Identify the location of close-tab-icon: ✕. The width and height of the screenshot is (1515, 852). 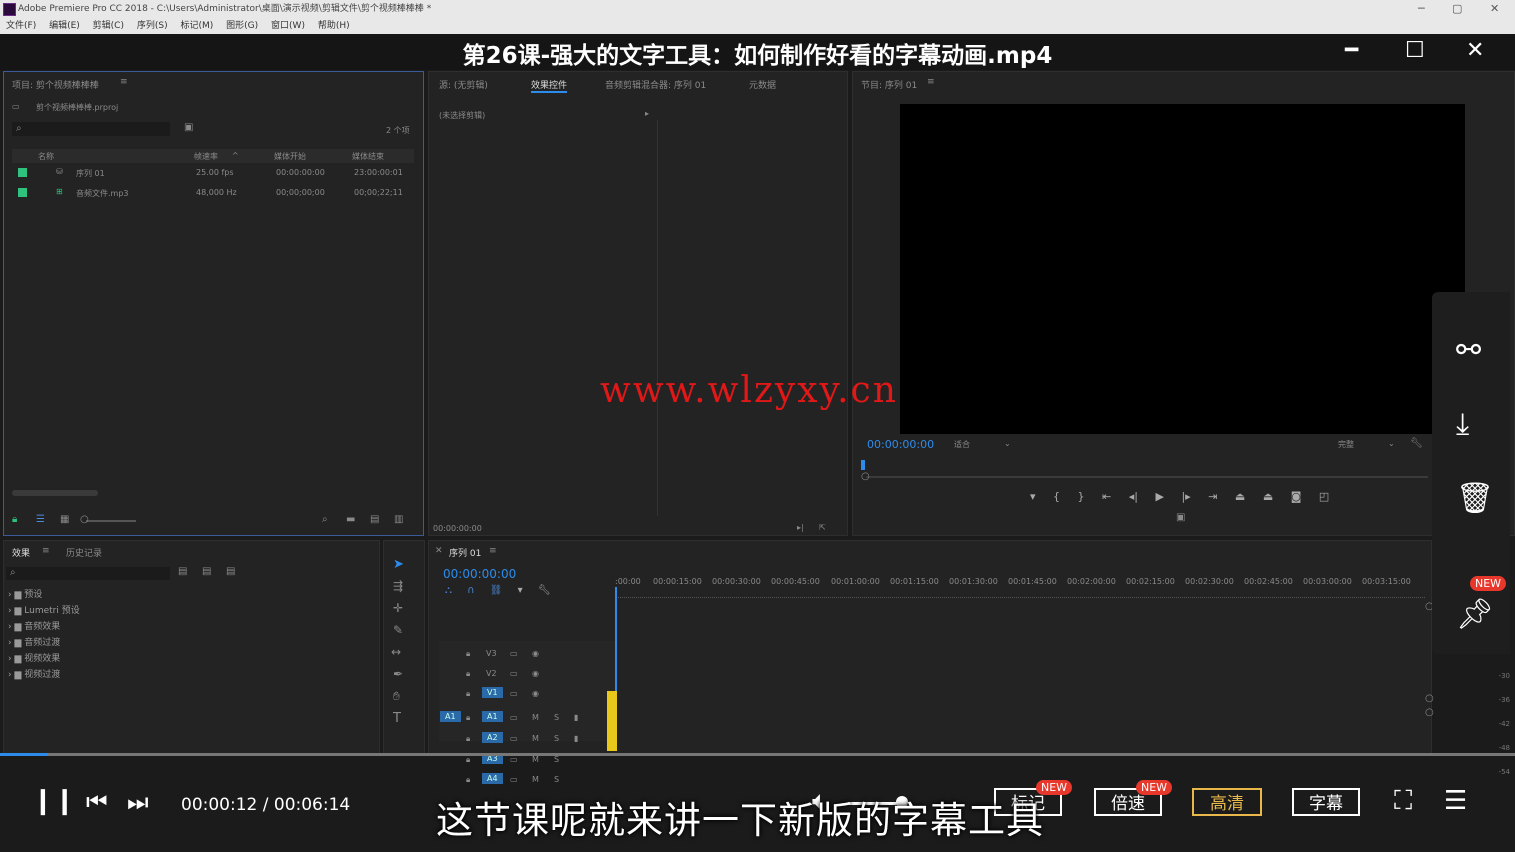
(439, 551).